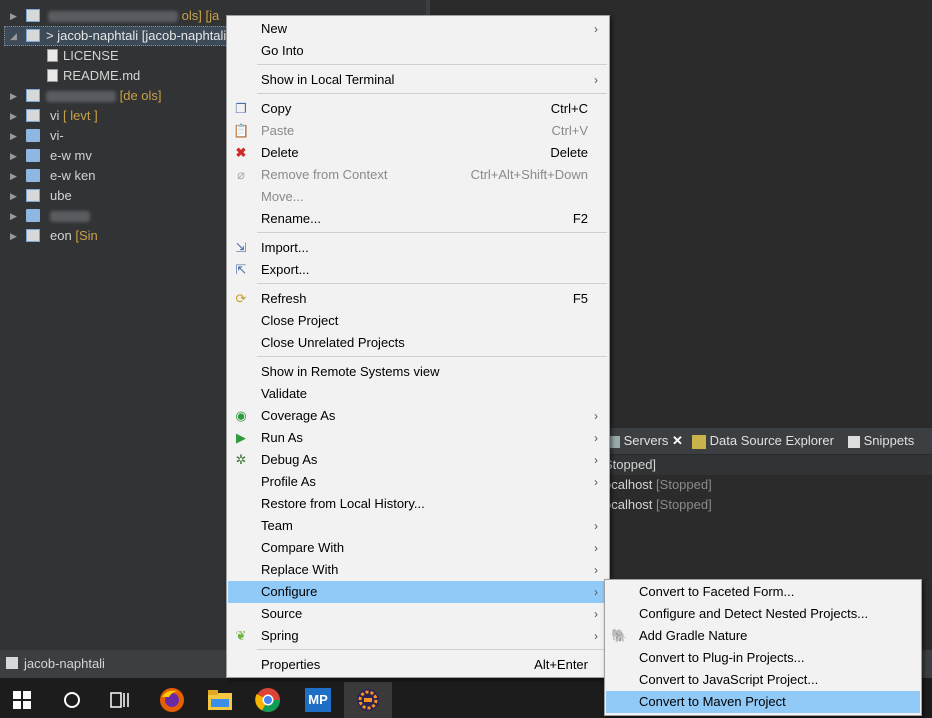  I want to click on menu-item-label: Delete, so click(280, 152).